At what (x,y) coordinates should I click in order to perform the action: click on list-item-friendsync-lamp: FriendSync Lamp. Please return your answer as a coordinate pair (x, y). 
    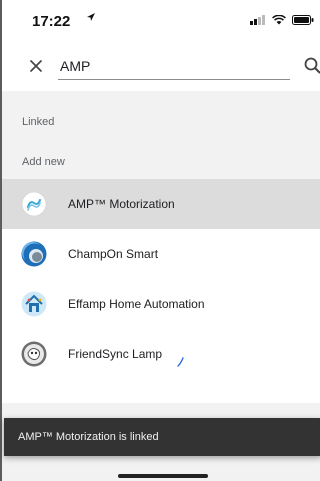
    Looking at the image, I should click on (161, 354).